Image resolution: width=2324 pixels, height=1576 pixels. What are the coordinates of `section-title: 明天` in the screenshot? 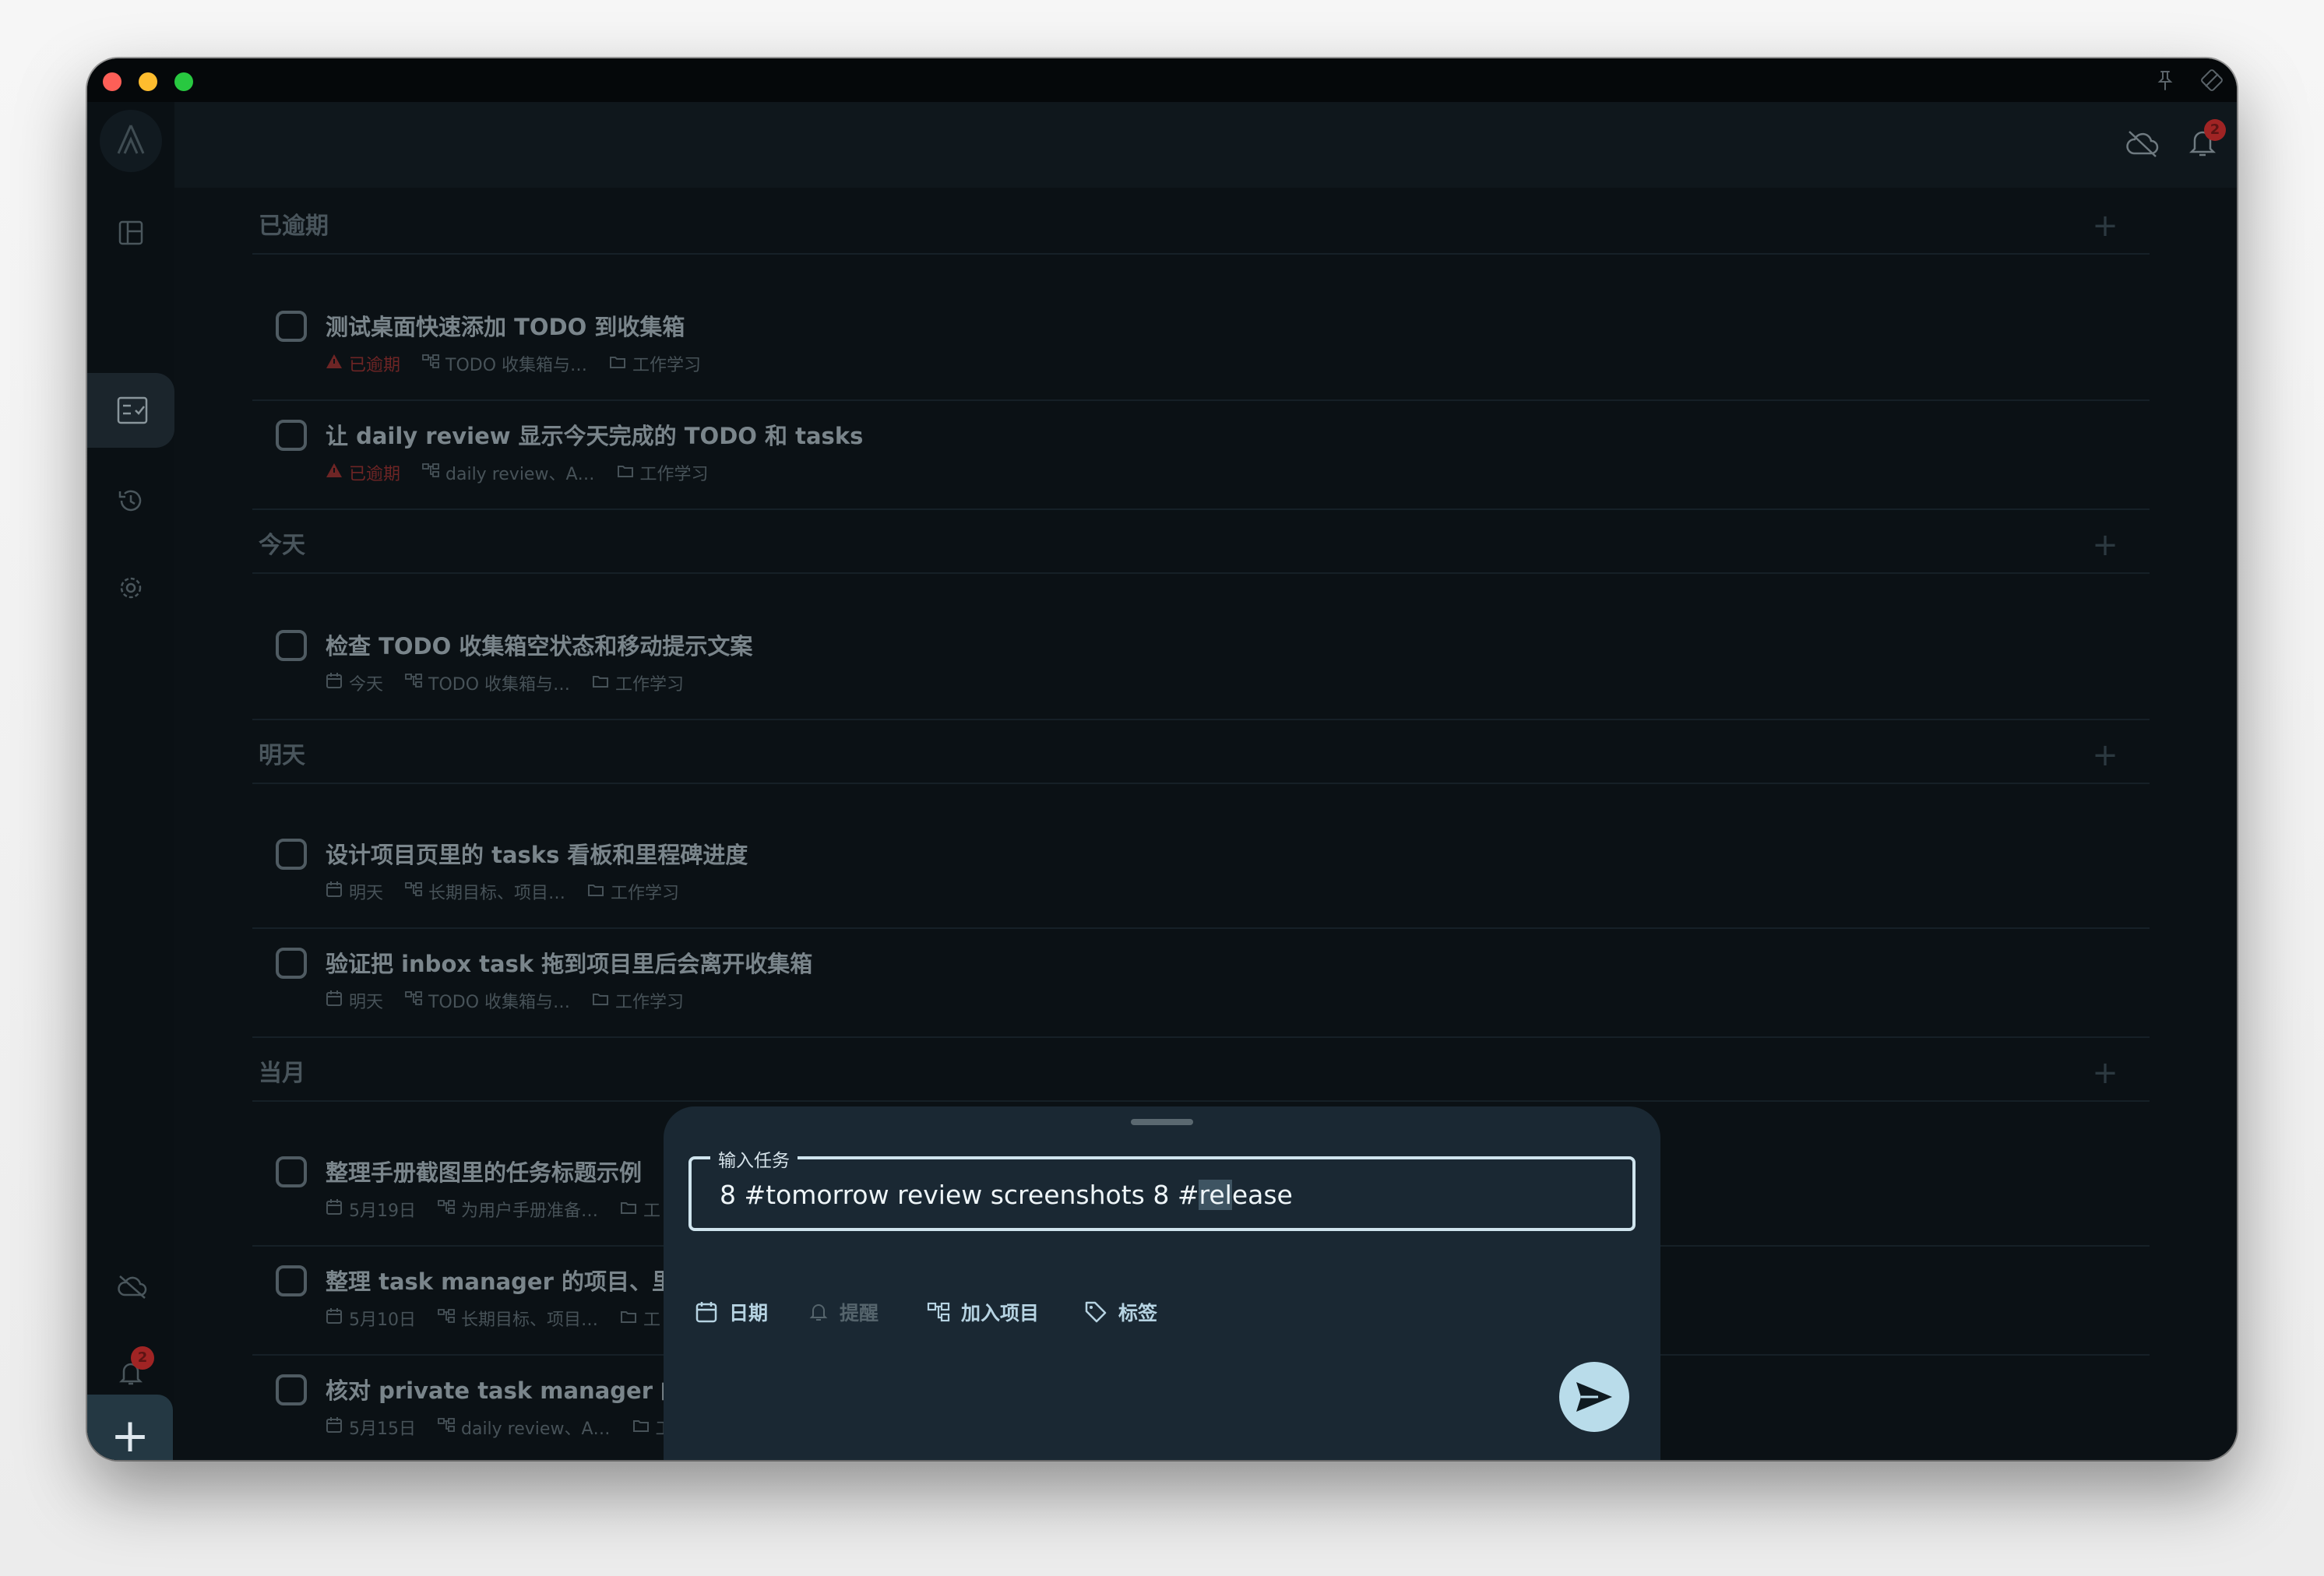 It's located at (282, 755).